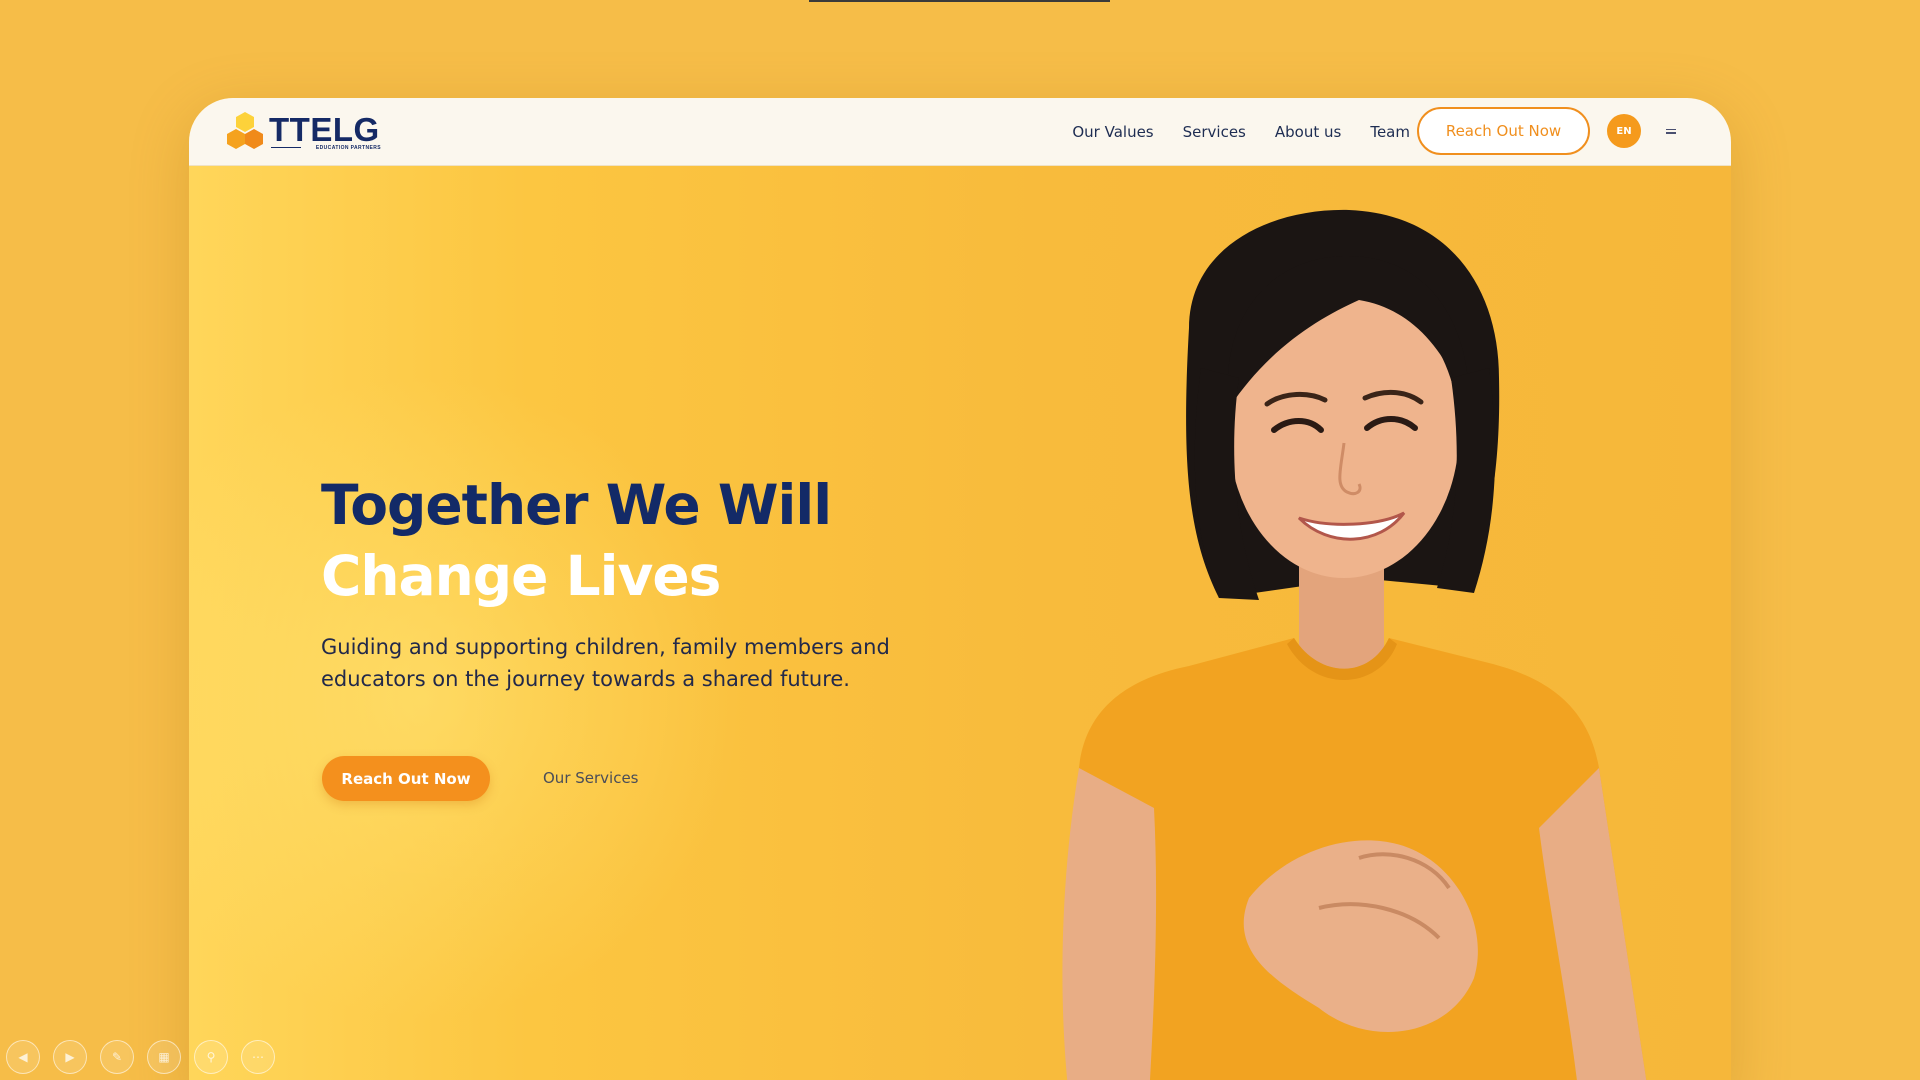 Image resolution: width=1920 pixels, height=1080 pixels. What do you see at coordinates (1503, 131) in the screenshot?
I see `nav-reach-out-button: Reach Out Now` at bounding box center [1503, 131].